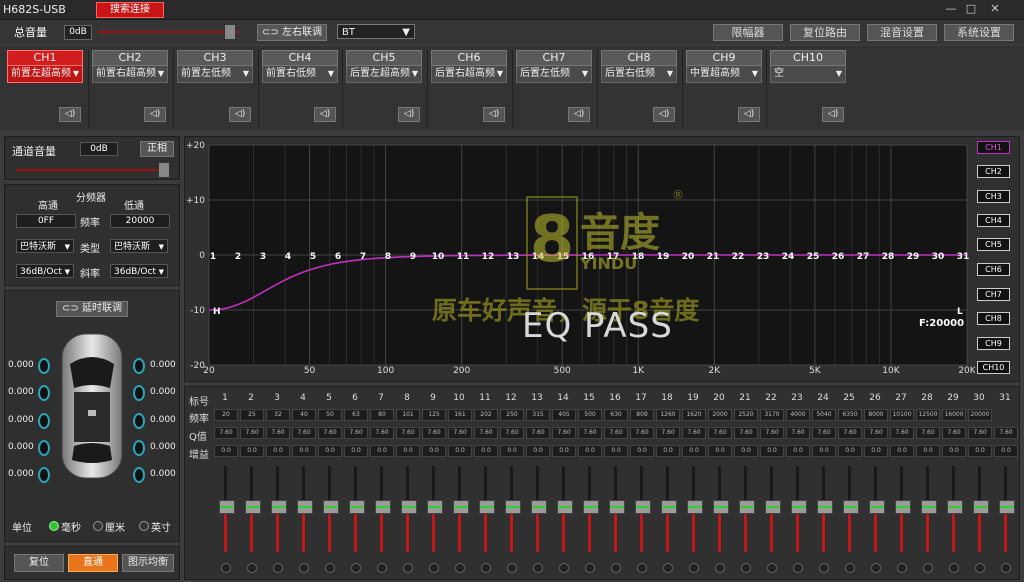 This screenshot has height=582, width=1024. Describe the element at coordinates (694, 415) in the screenshot. I see `band-freq-field: 1620` at that location.